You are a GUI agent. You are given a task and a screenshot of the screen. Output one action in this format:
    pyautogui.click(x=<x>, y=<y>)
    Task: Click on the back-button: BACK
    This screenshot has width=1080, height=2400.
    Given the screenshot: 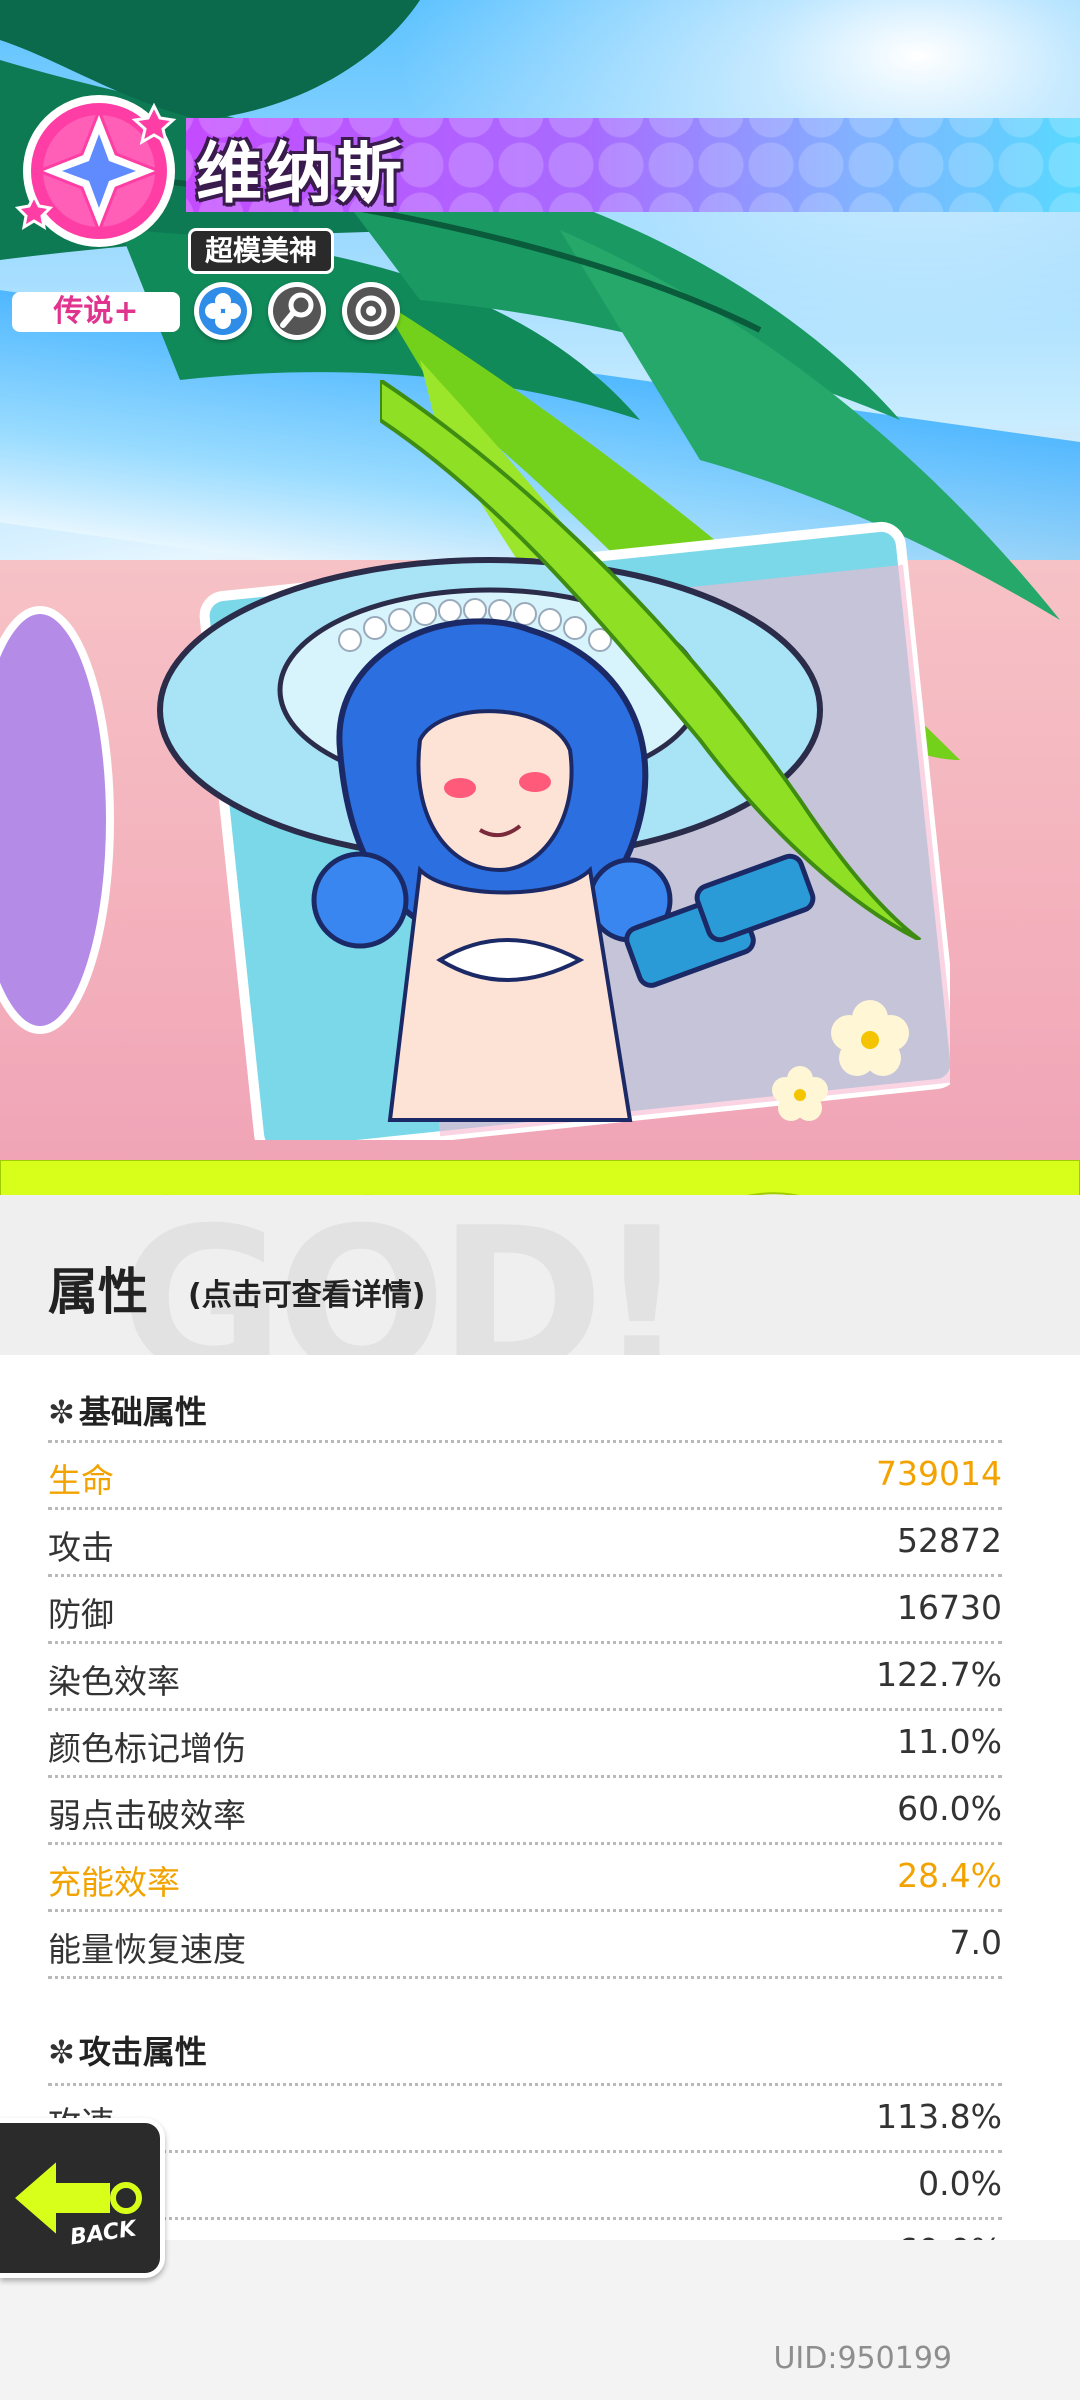 What is the action you would take?
    pyautogui.click(x=82, y=2198)
    